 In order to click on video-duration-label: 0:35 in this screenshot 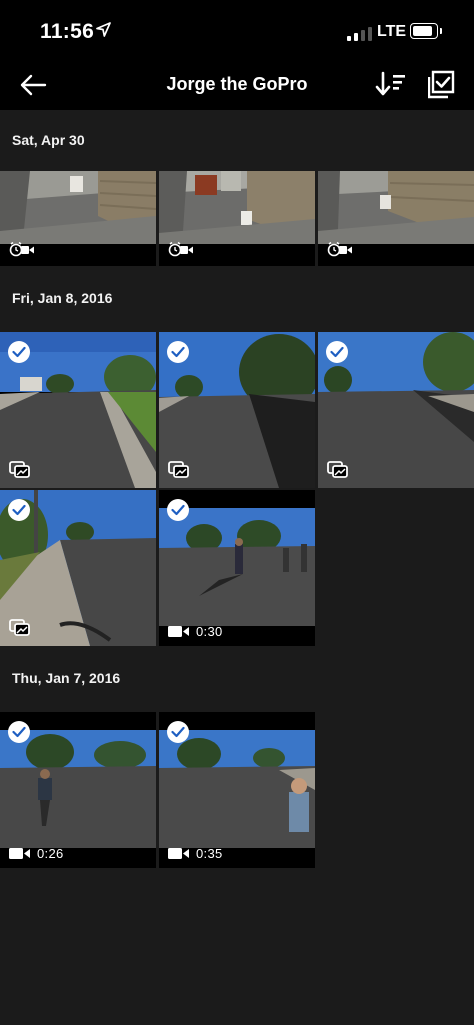, I will do `click(209, 853)`.